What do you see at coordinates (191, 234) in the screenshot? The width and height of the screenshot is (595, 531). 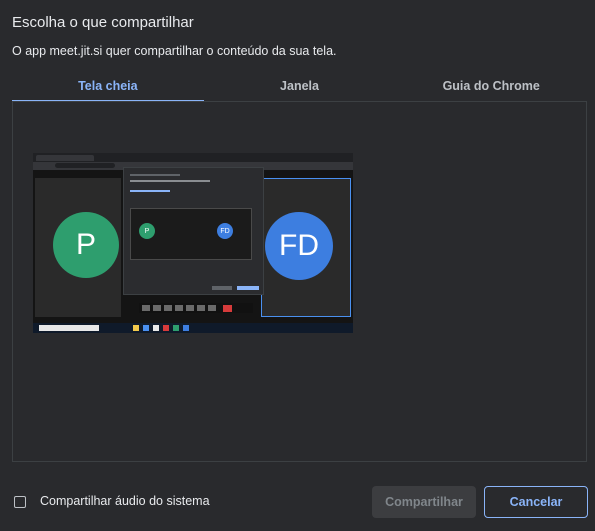 I see `nested-dialog-preview: P FD` at bounding box center [191, 234].